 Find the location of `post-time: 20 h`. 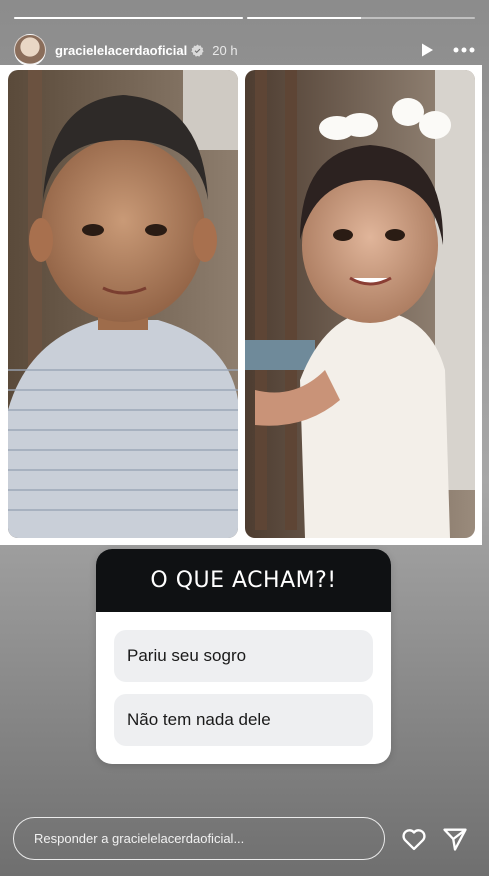

post-time: 20 h is located at coordinates (225, 50).